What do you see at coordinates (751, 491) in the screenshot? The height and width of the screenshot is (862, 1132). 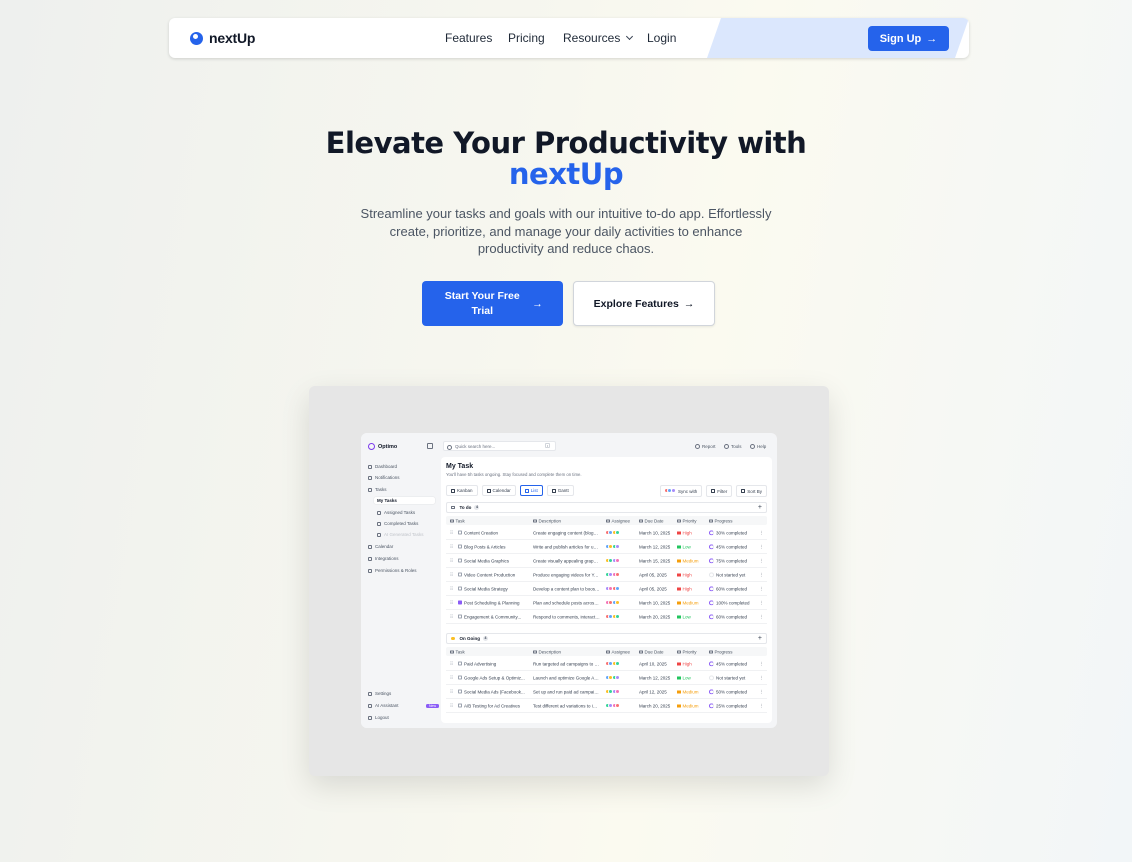 I see `sort-by-button: Sort By` at bounding box center [751, 491].